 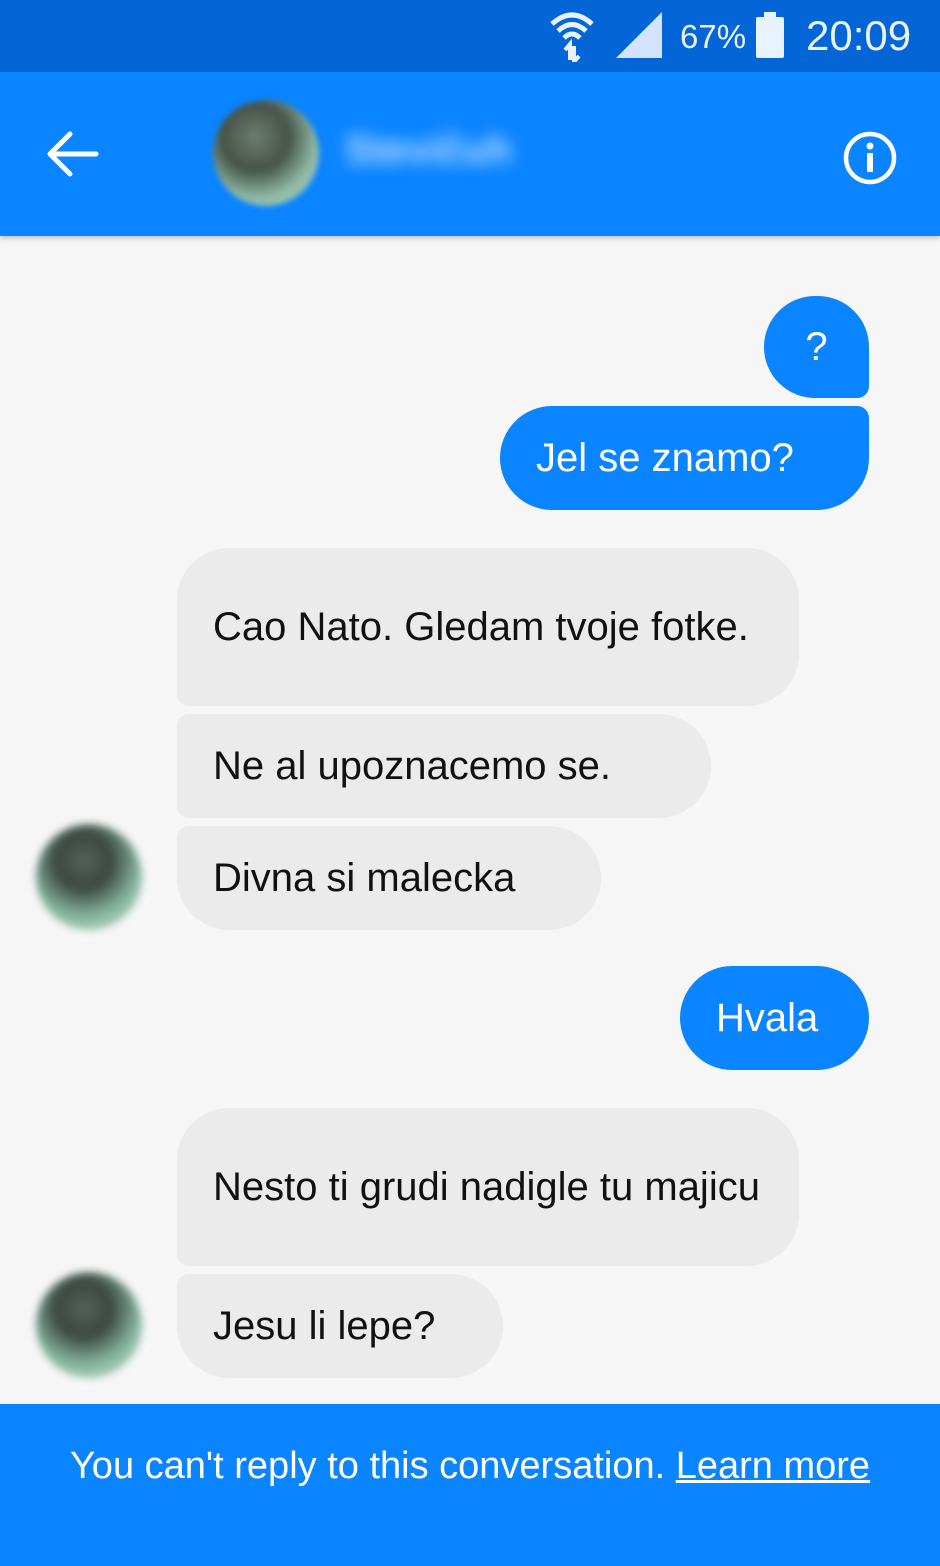 I want to click on reply-disabled-notice: You can't reply to this conversation., so click(x=367, y=1466).